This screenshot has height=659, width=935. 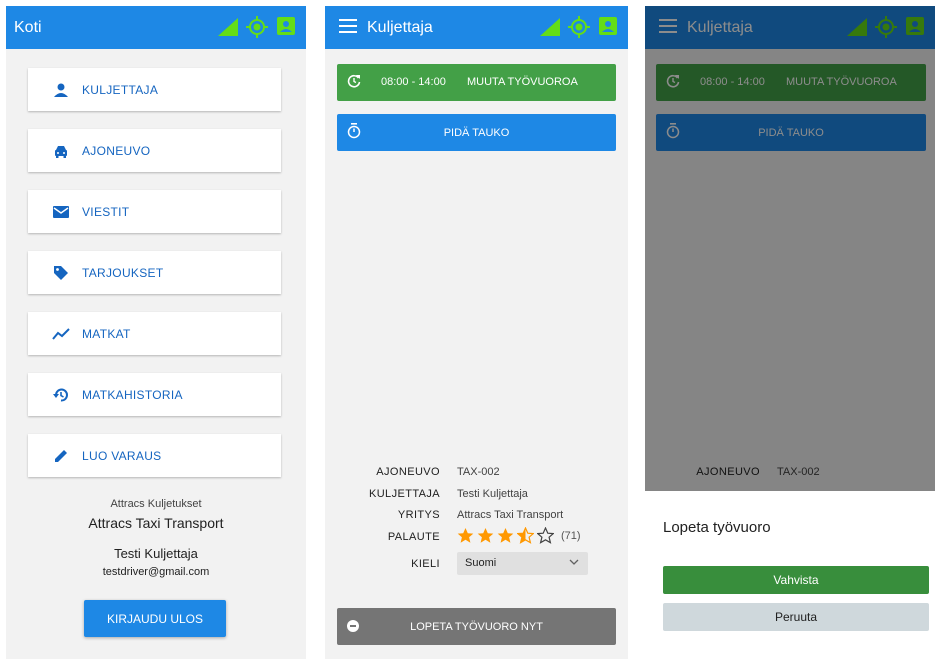 What do you see at coordinates (571, 535) in the screenshot?
I see `feedback-count: (71)` at bounding box center [571, 535].